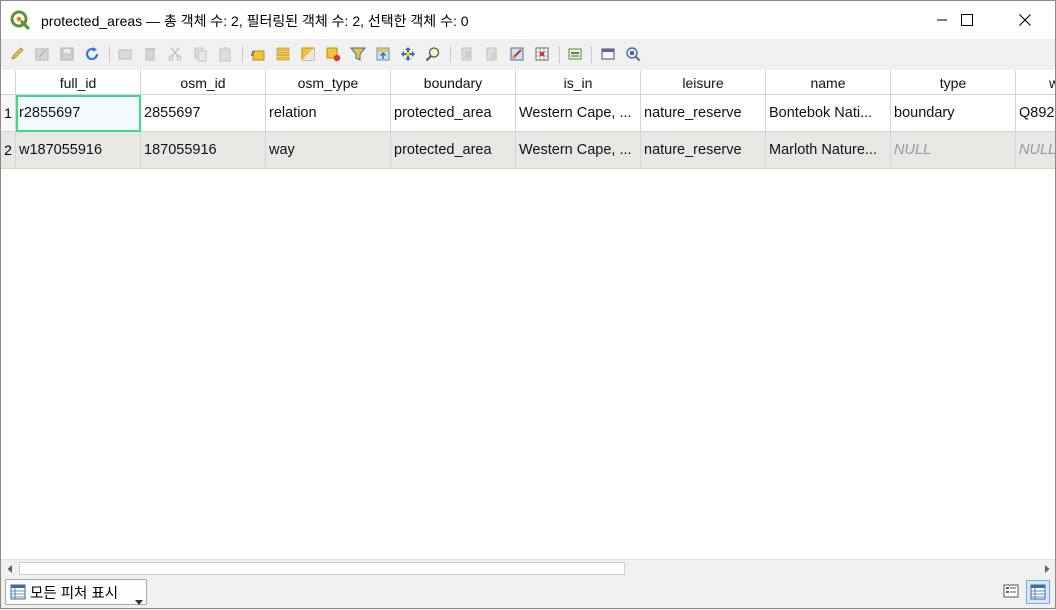  Describe the element at coordinates (328, 113) in the screenshot. I see `table-cell: relation` at that location.